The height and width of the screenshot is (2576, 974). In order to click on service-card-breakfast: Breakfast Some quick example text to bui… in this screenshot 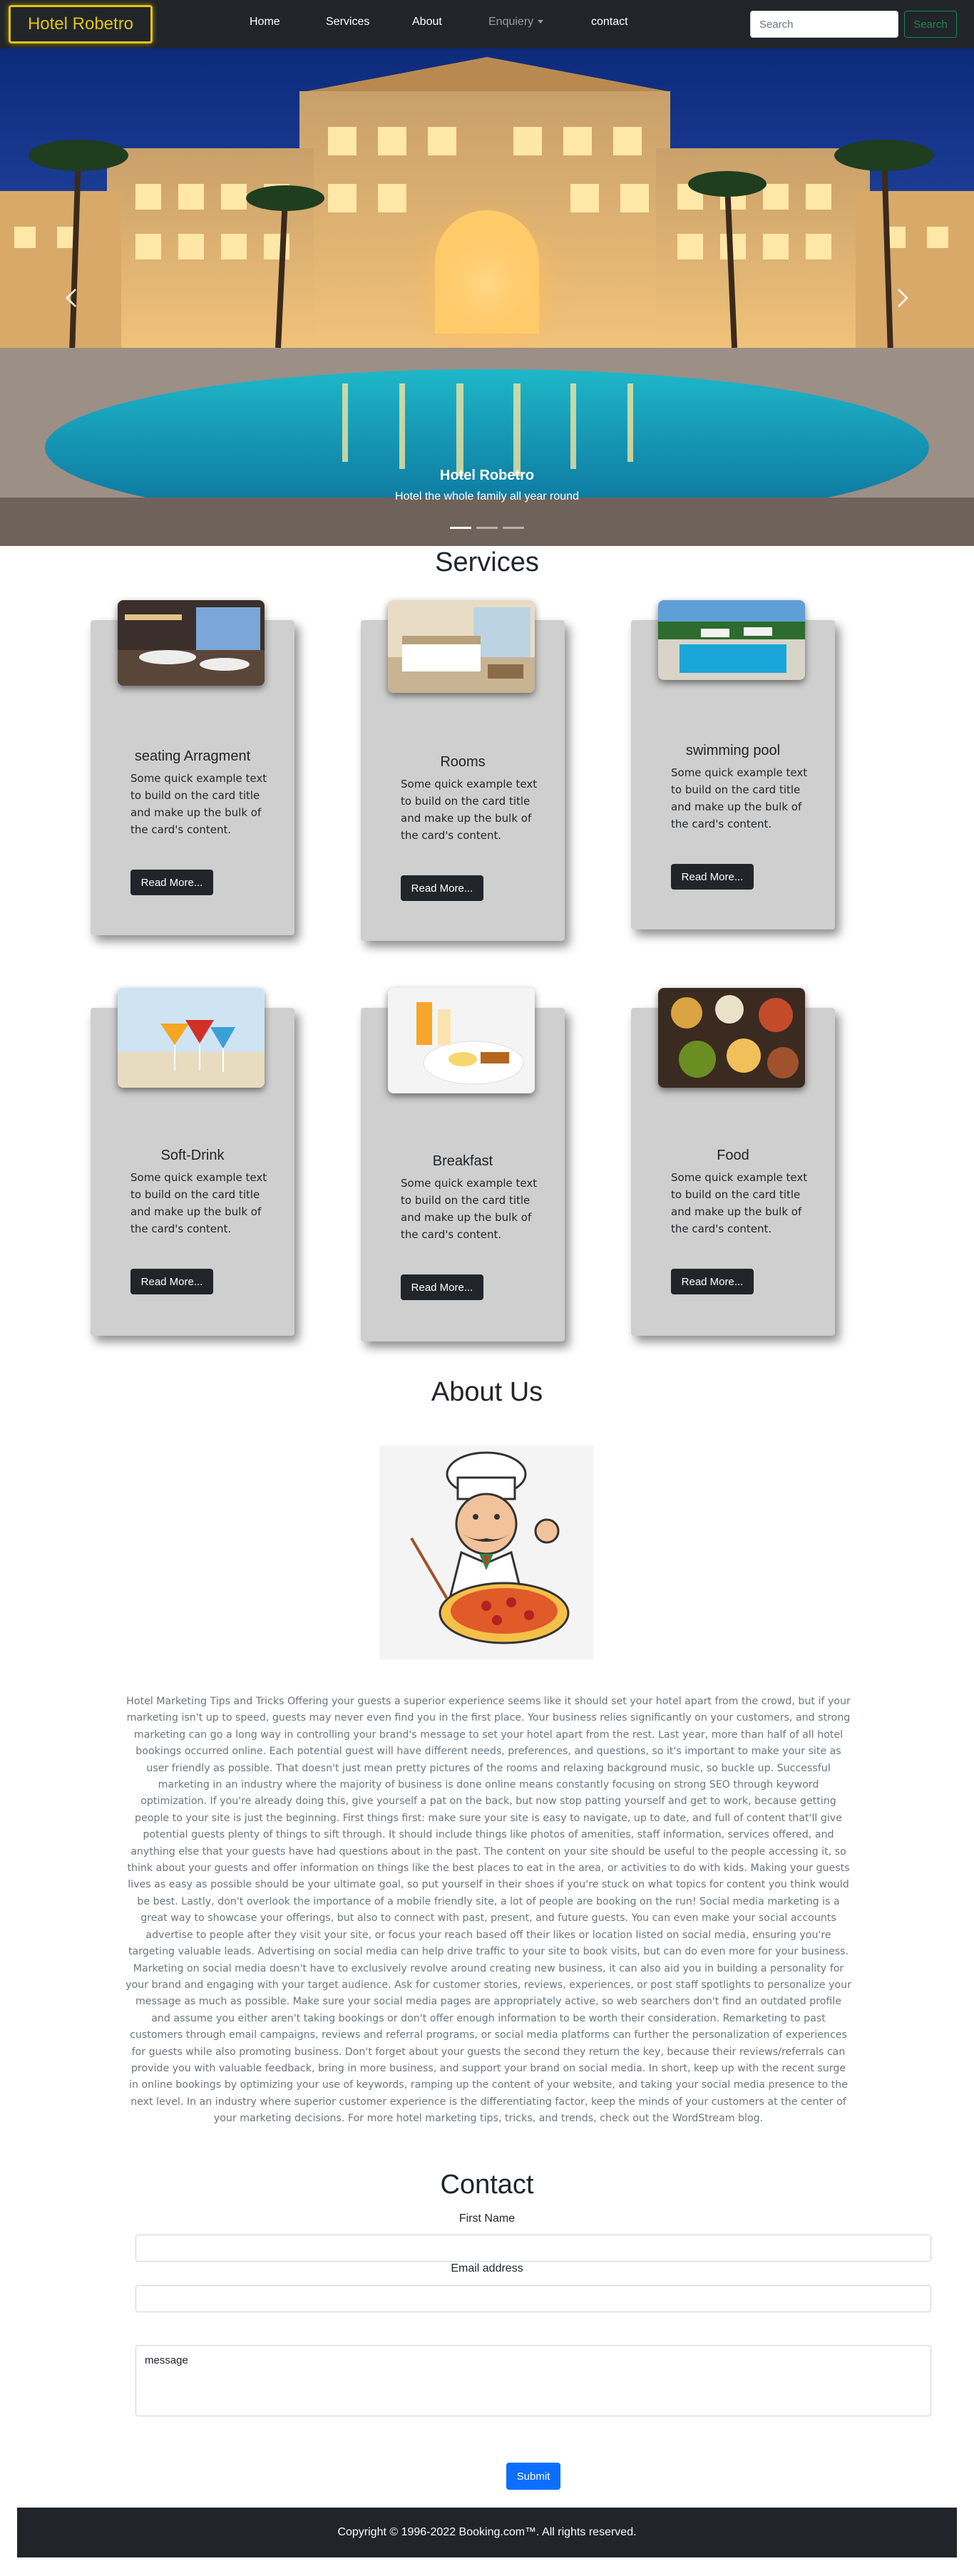, I will do `click(463, 1164)`.